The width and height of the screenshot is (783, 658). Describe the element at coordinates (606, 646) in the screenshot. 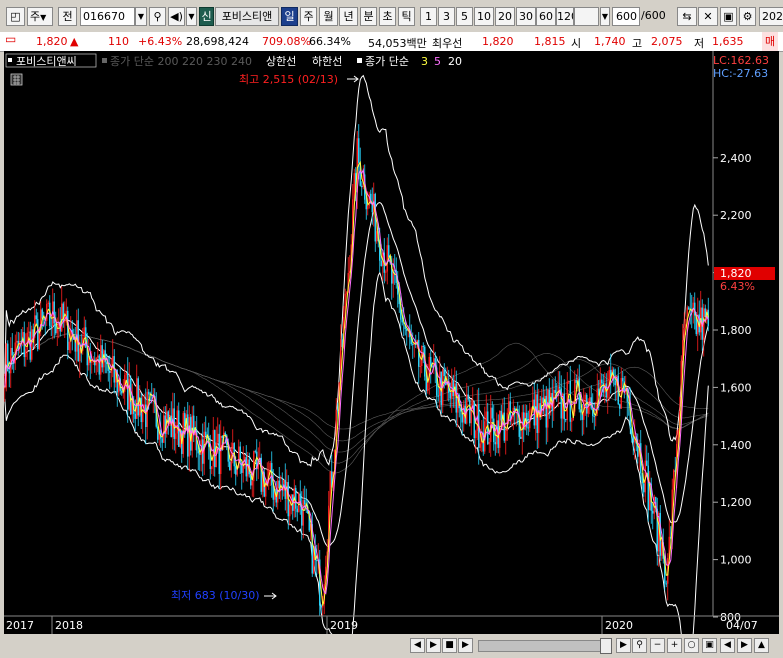

I see `scroll-thumb` at that location.